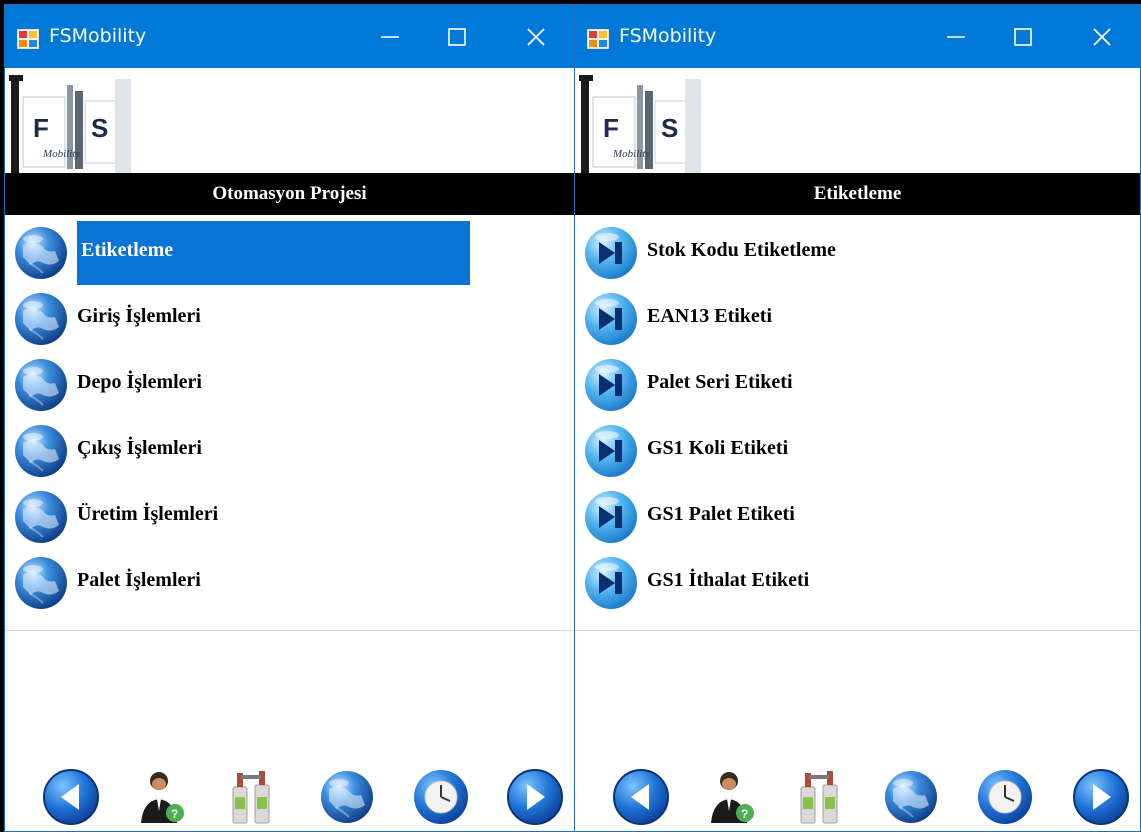 Image resolution: width=1141 pixels, height=832 pixels. I want to click on menu-item-gs1-ithalat-etiketi: GS1 İthalat Etiketi, so click(857, 580).